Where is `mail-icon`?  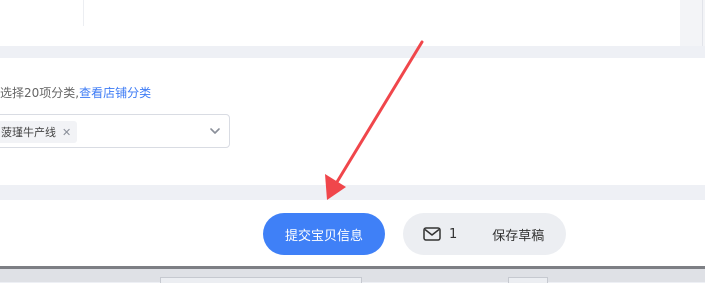
mail-icon is located at coordinates (432, 234).